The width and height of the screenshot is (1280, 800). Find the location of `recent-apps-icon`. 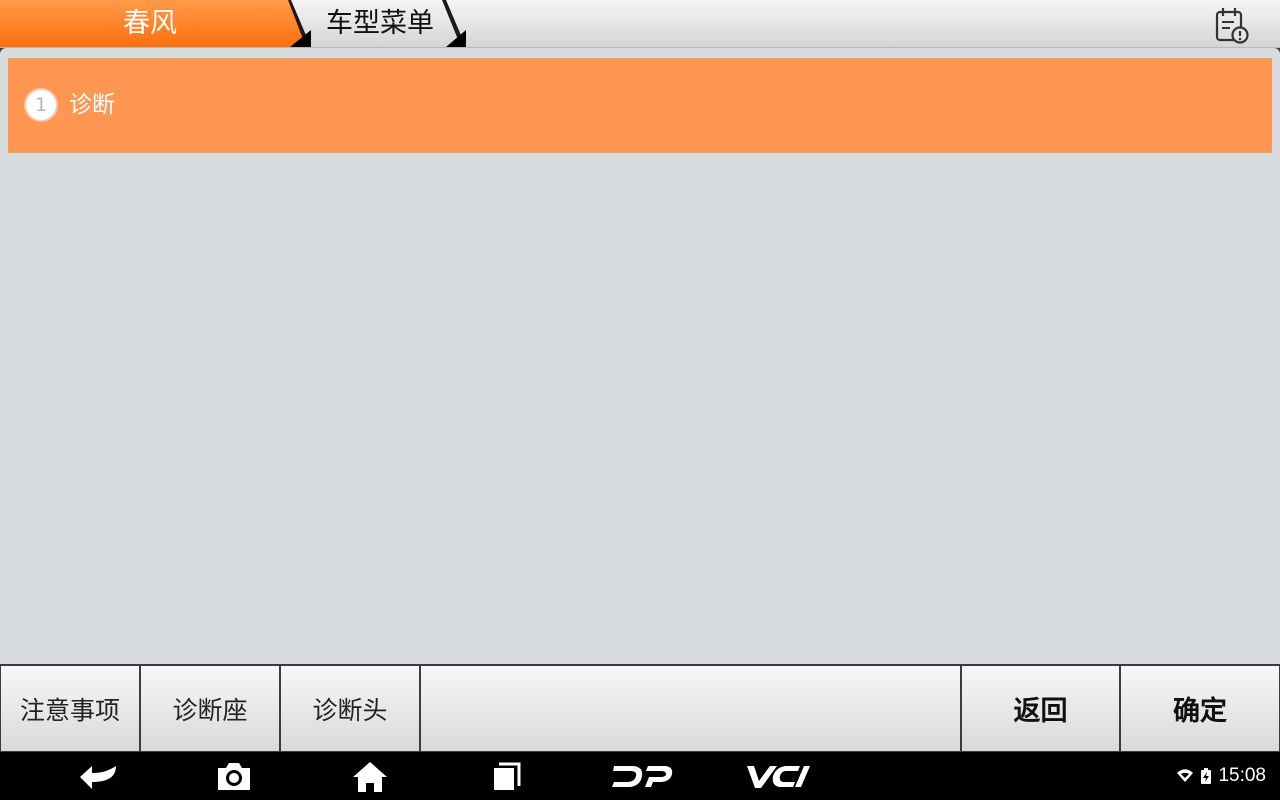

recent-apps-icon is located at coordinates (507, 776).